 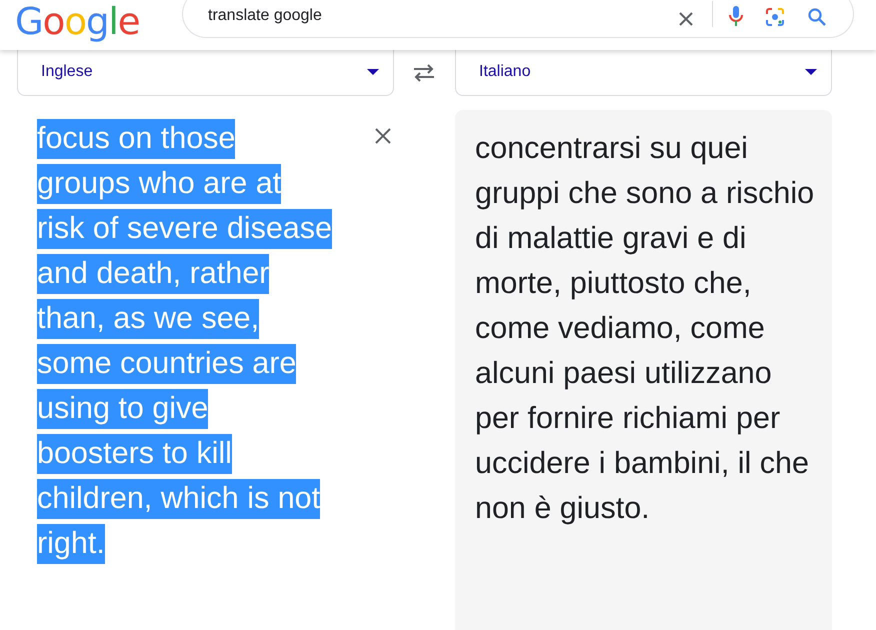 What do you see at coordinates (518, 19) in the screenshot?
I see `search-field: translate google` at bounding box center [518, 19].